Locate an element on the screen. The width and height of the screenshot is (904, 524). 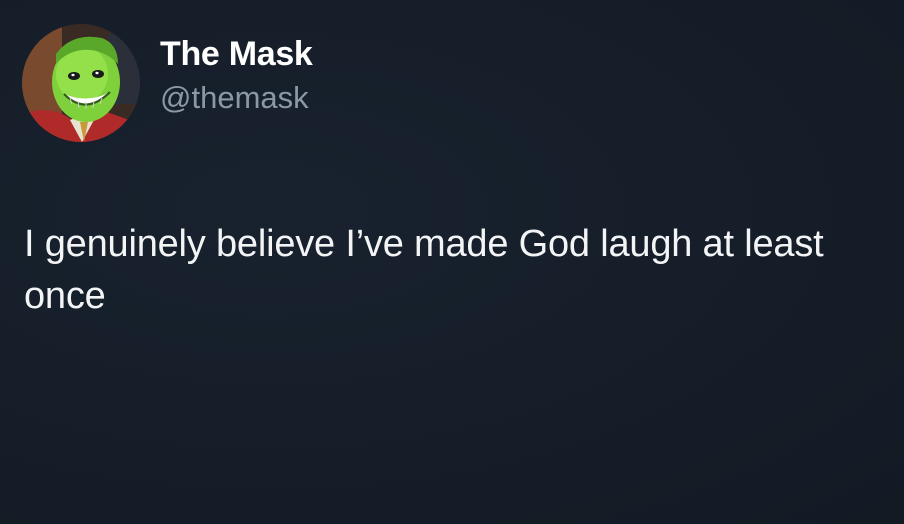
avatar is located at coordinates (81, 83).